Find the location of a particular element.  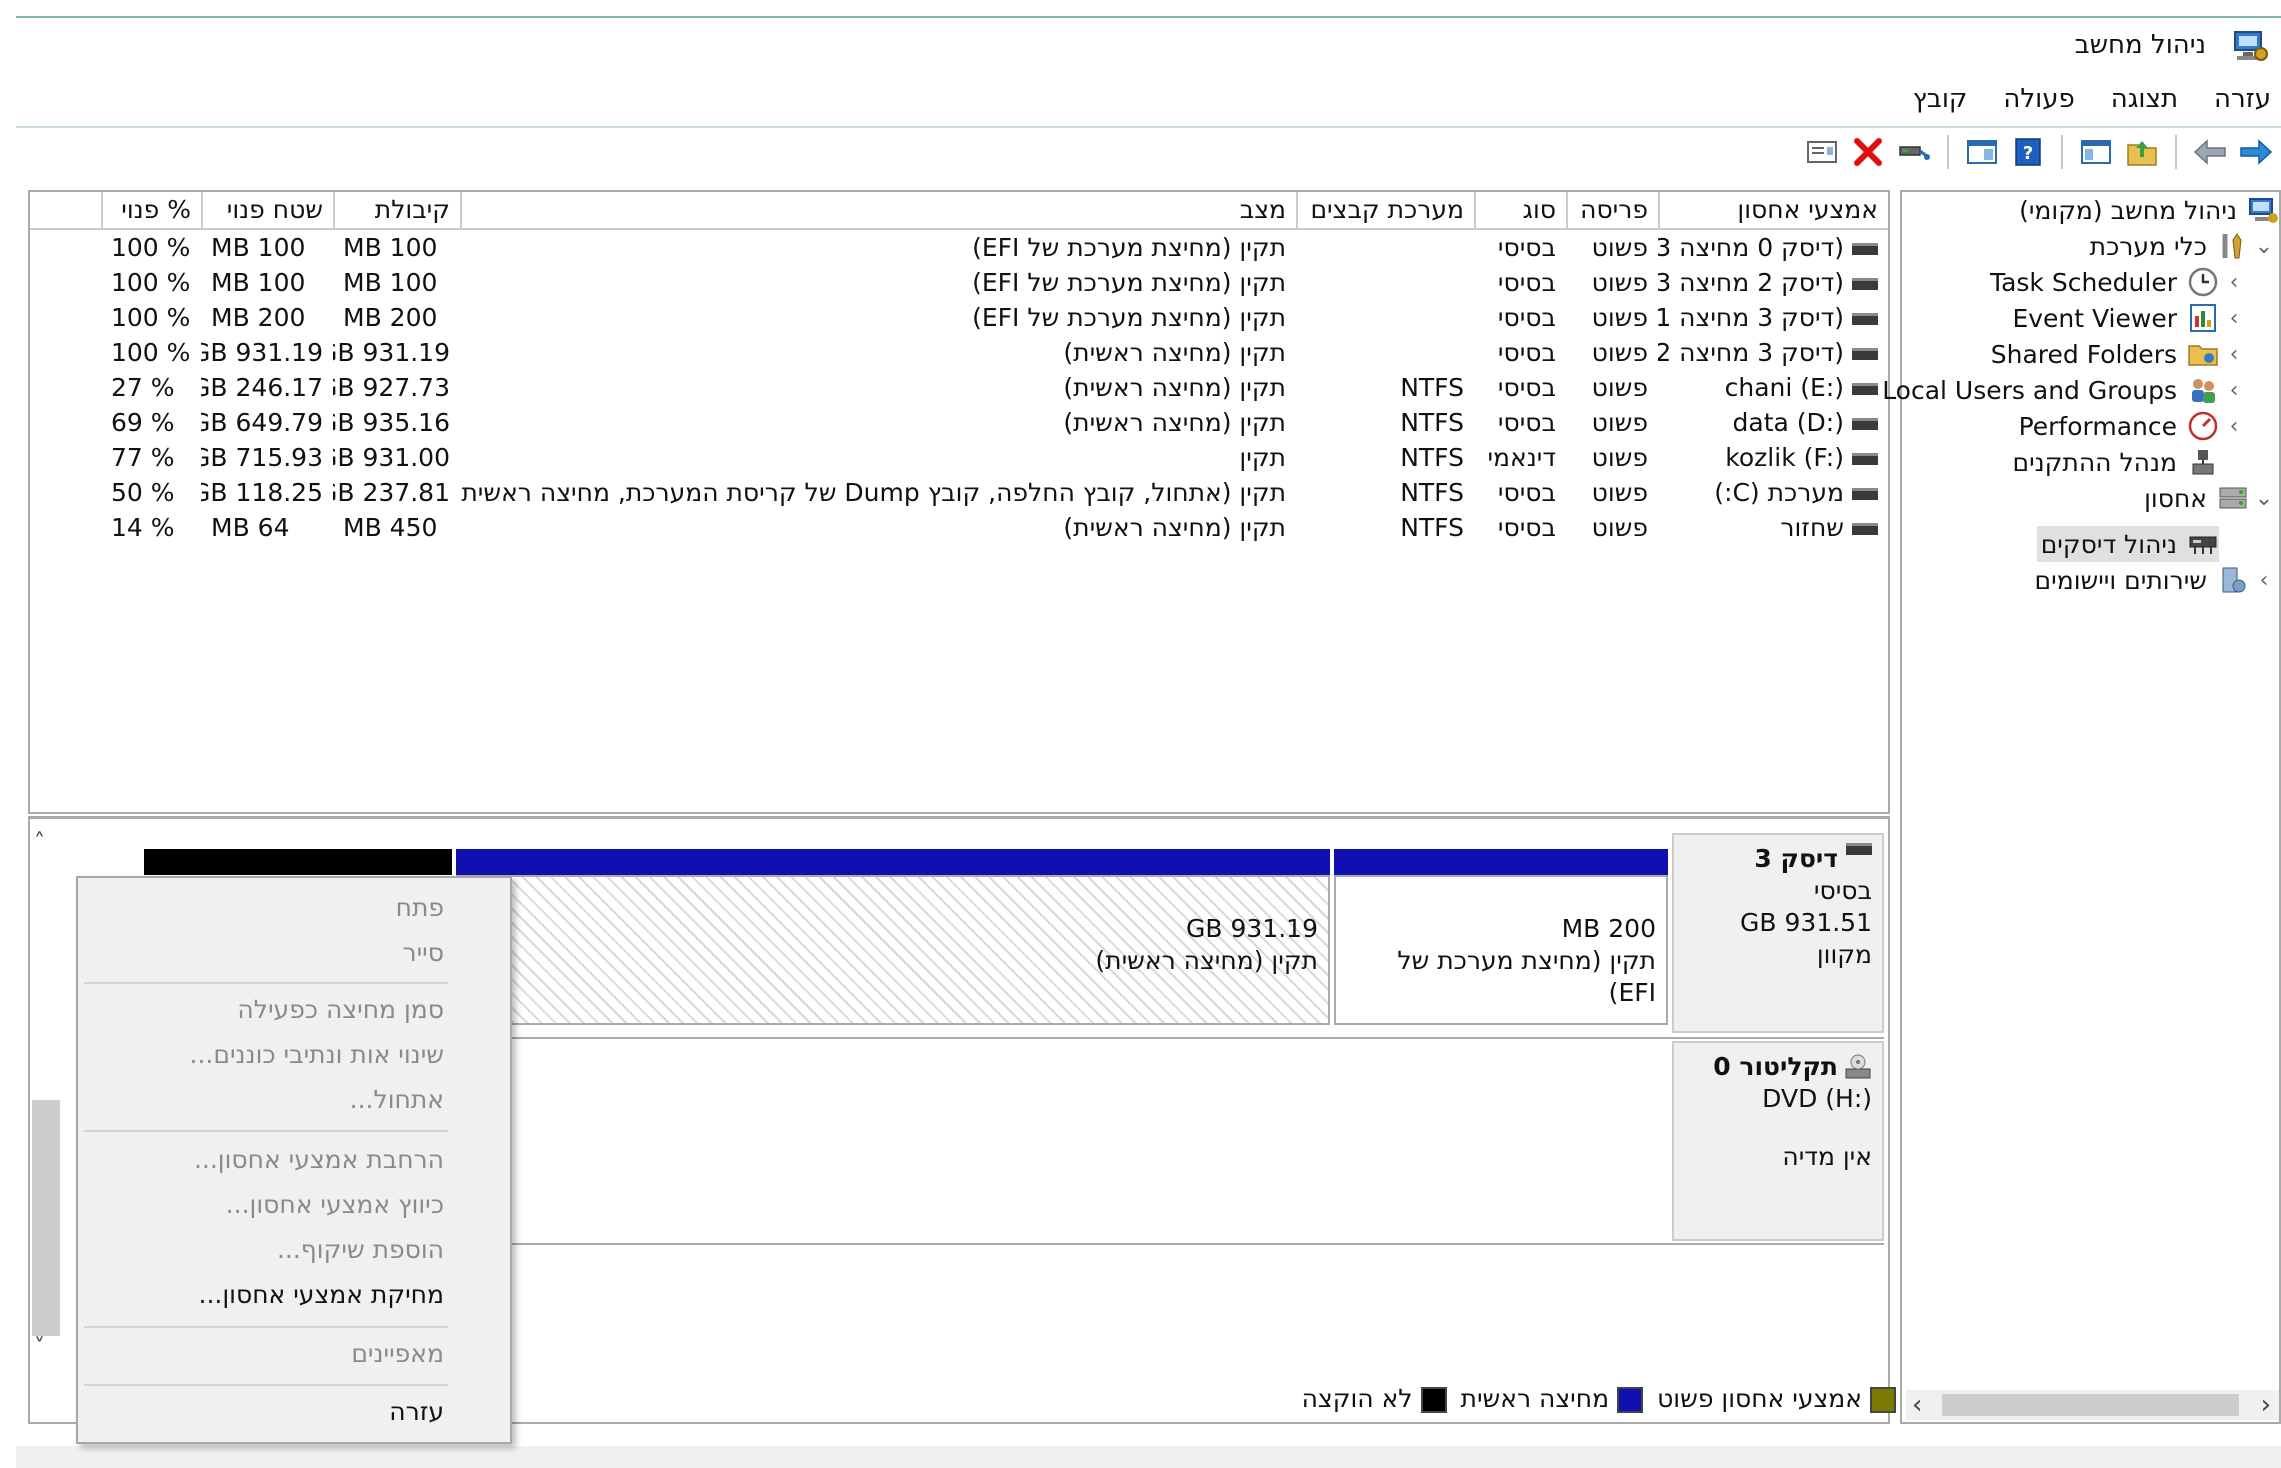

volume-name: chani (E:) is located at coordinates (1784, 387).